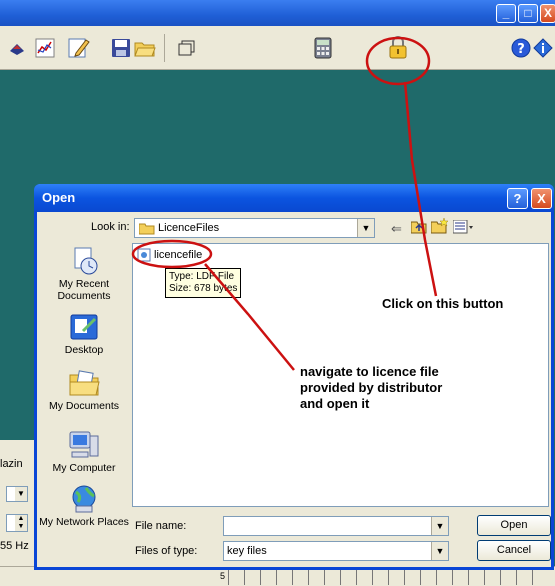  What do you see at coordinates (21, 523) in the screenshot?
I see `spinner-arrows-icon: ▲ ▼` at bounding box center [21, 523].